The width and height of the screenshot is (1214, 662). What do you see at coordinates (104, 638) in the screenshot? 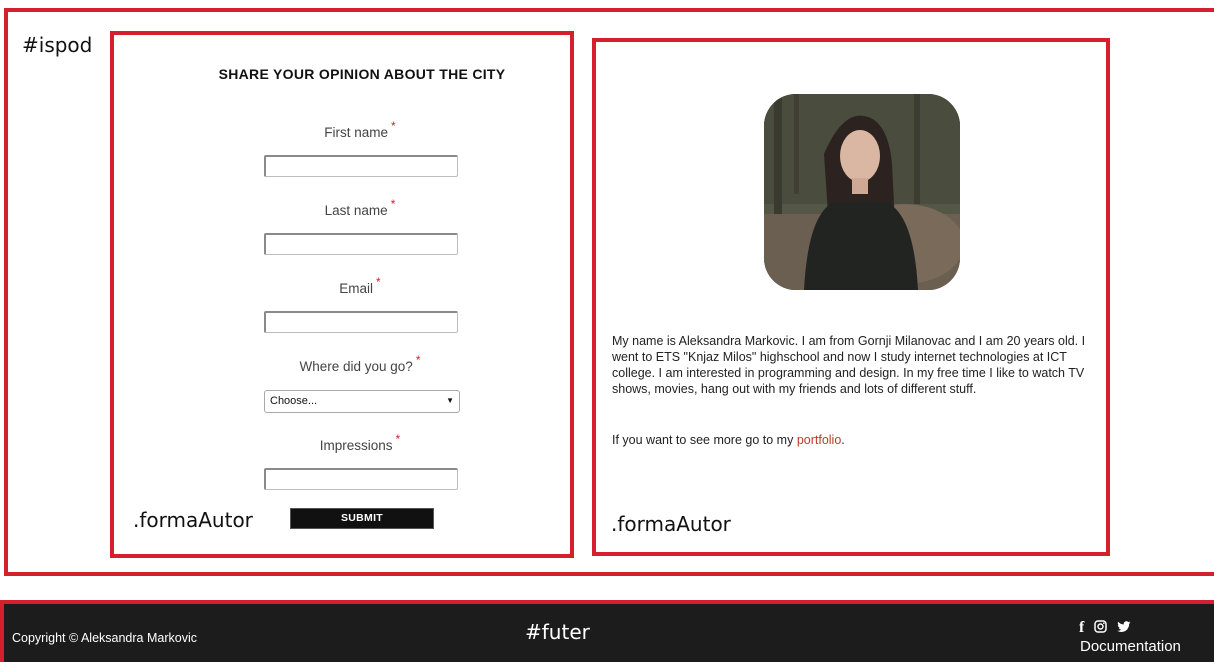
I see `copyright-text: Copyright © Aleksandra Markovic` at bounding box center [104, 638].